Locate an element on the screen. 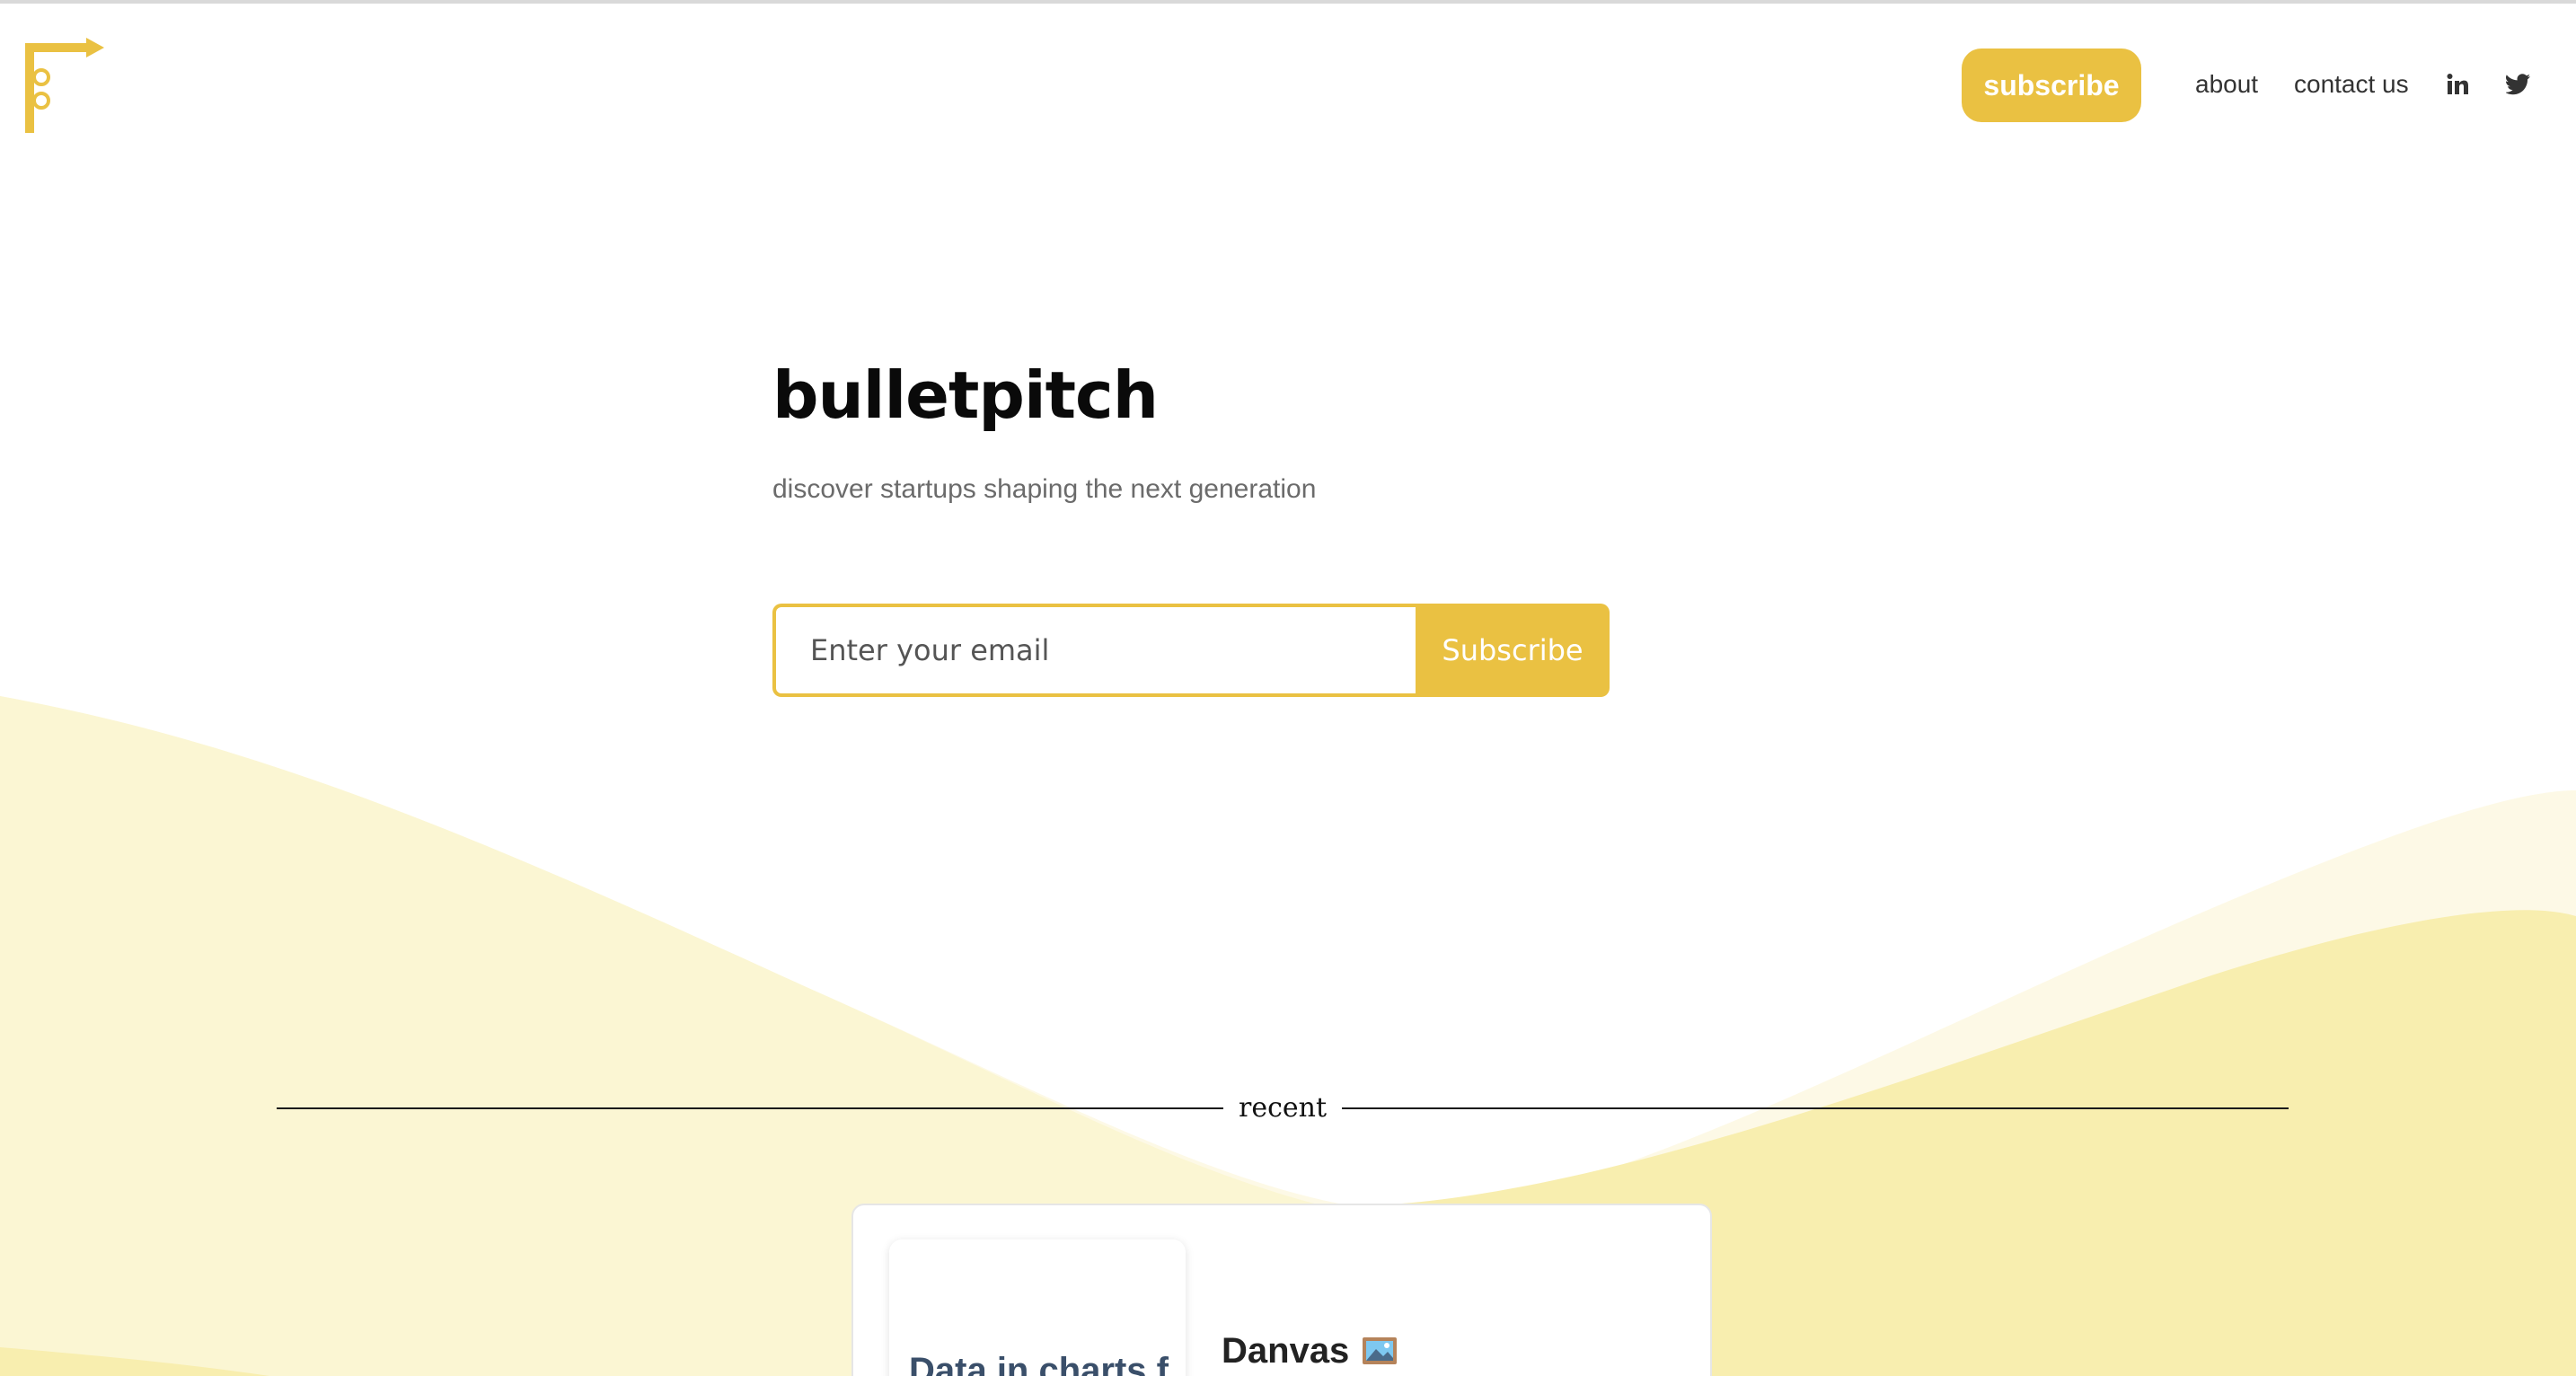  email-input is located at coordinates (1094, 650).